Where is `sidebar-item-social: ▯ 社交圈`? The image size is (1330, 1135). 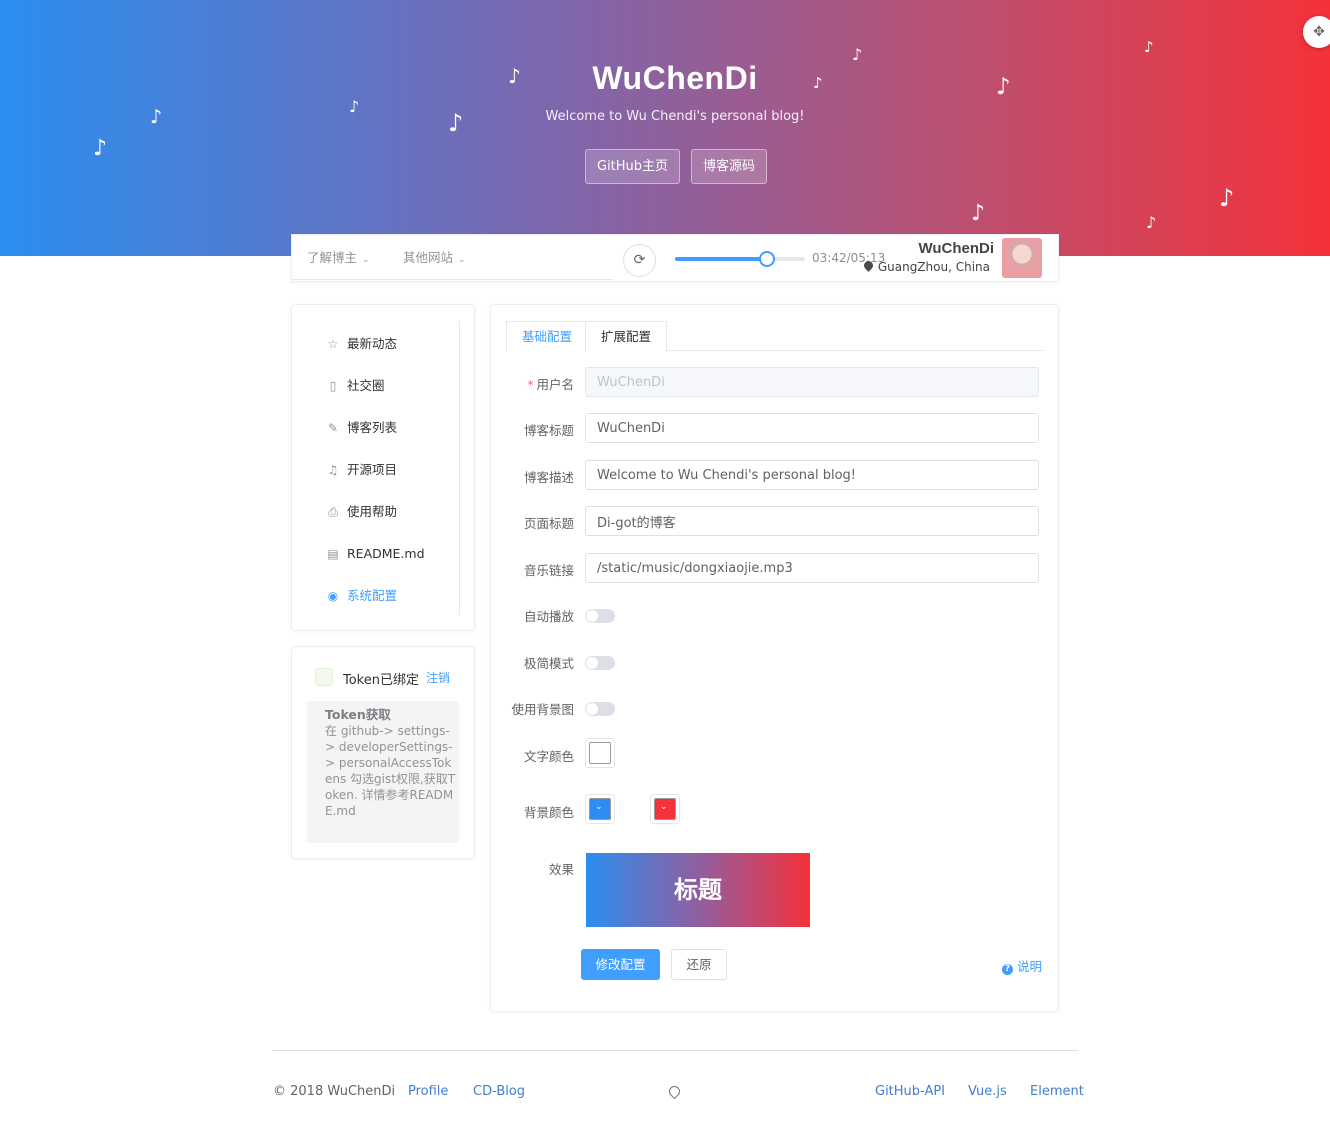
sidebar-item-social: ▯ 社交圈 is located at coordinates (383, 386).